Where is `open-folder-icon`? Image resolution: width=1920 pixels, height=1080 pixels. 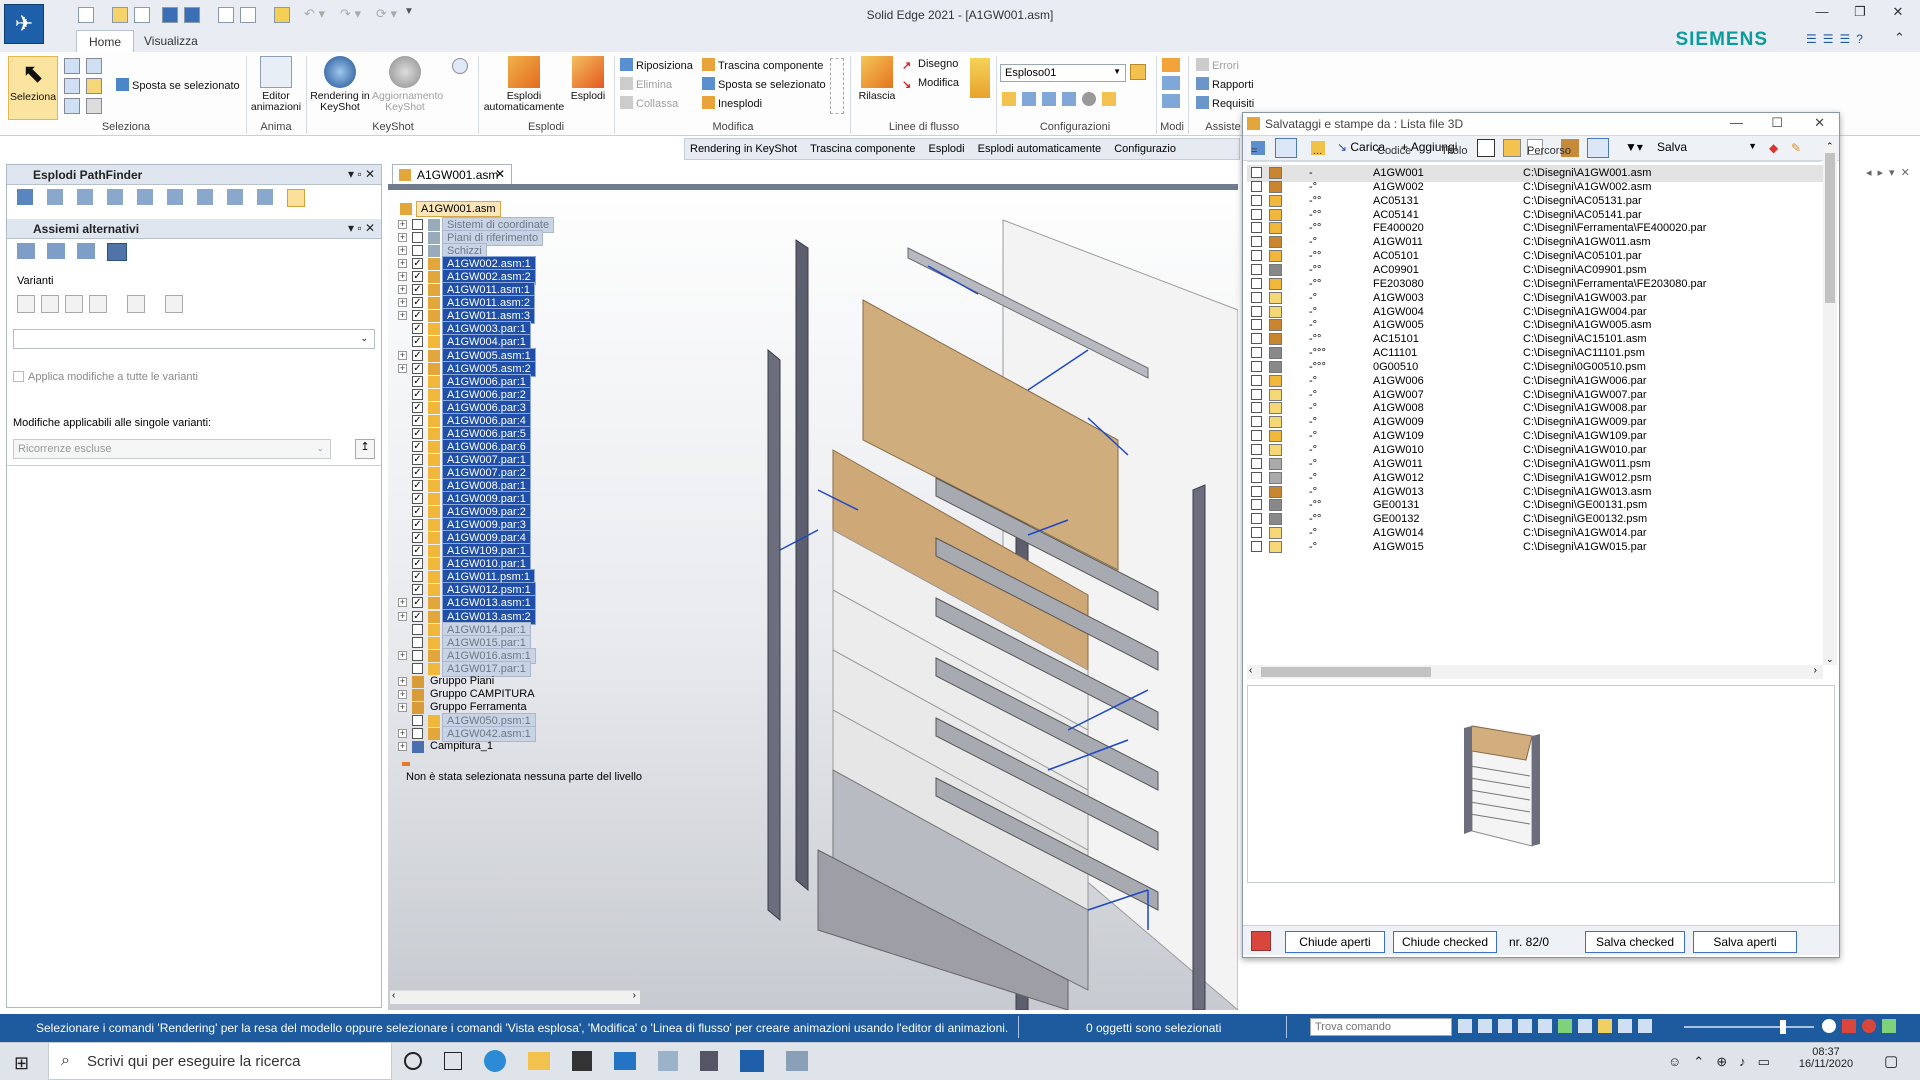
open-folder-icon is located at coordinates (120, 15).